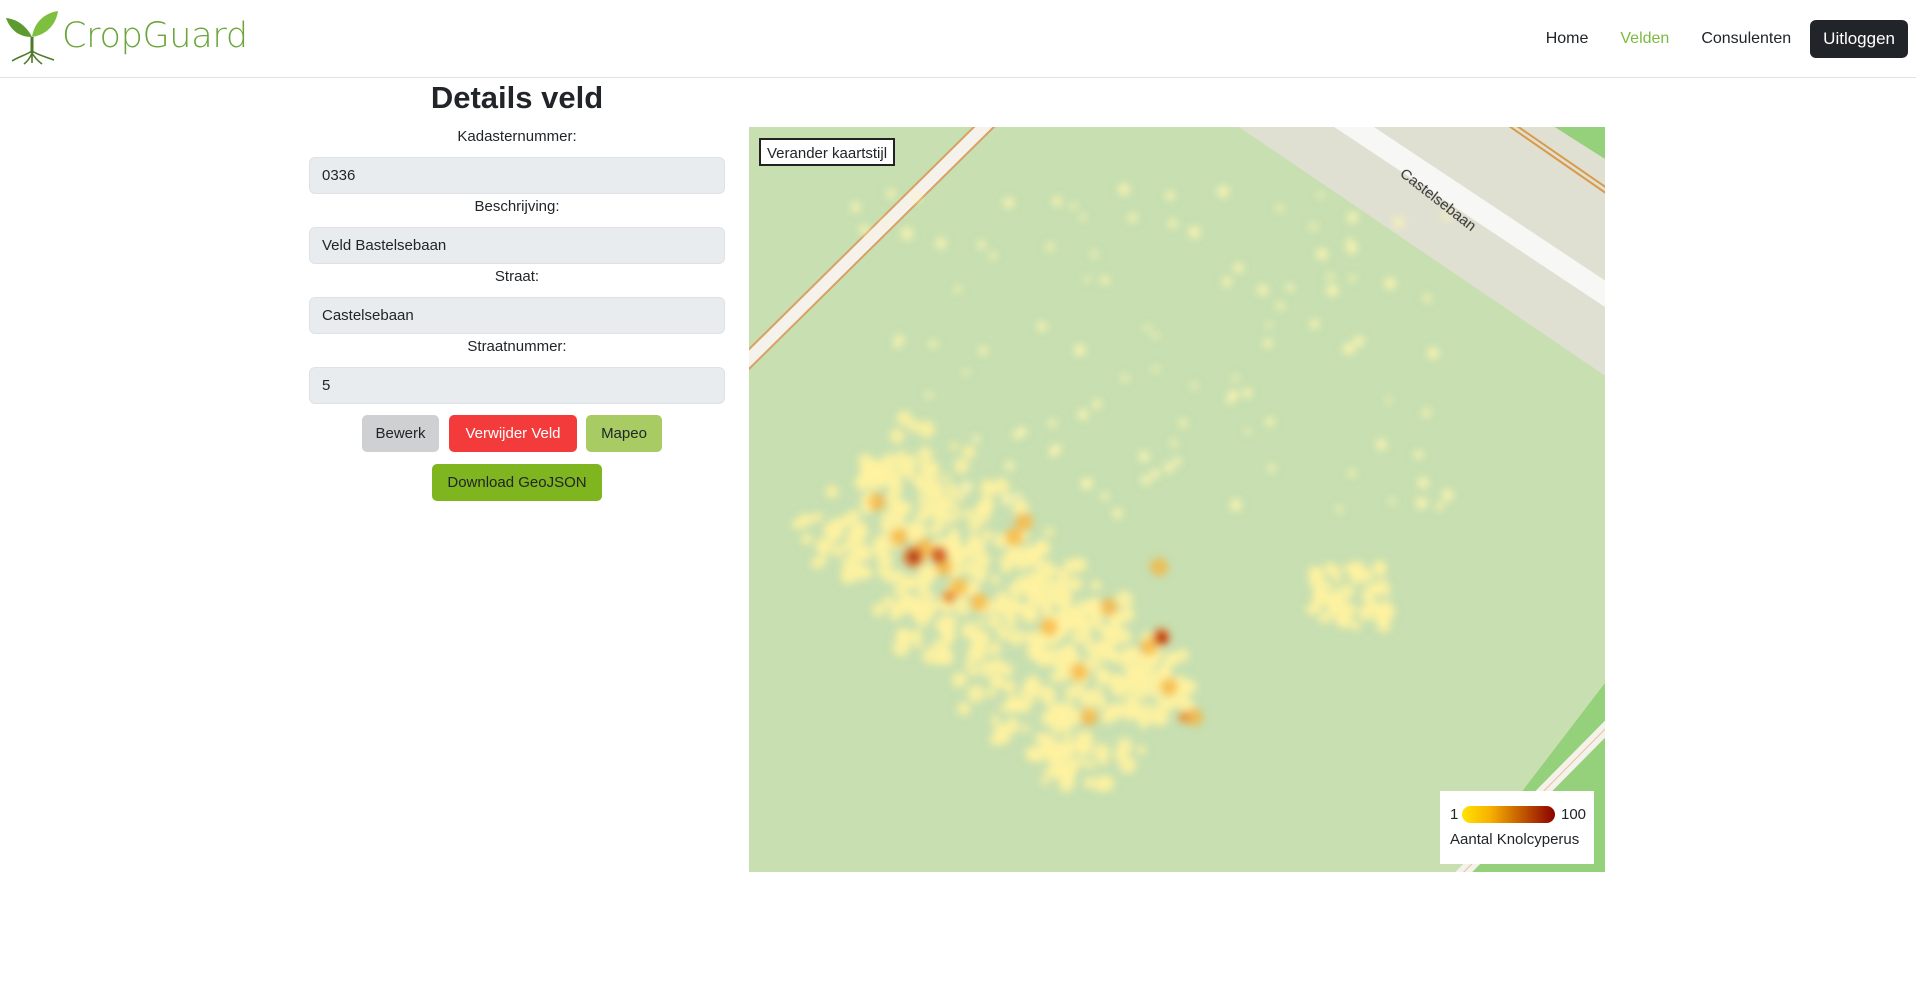 This screenshot has height=988, width=1916. Describe the element at coordinates (517, 175) in the screenshot. I see `kadasternummer-field: 0336` at that location.